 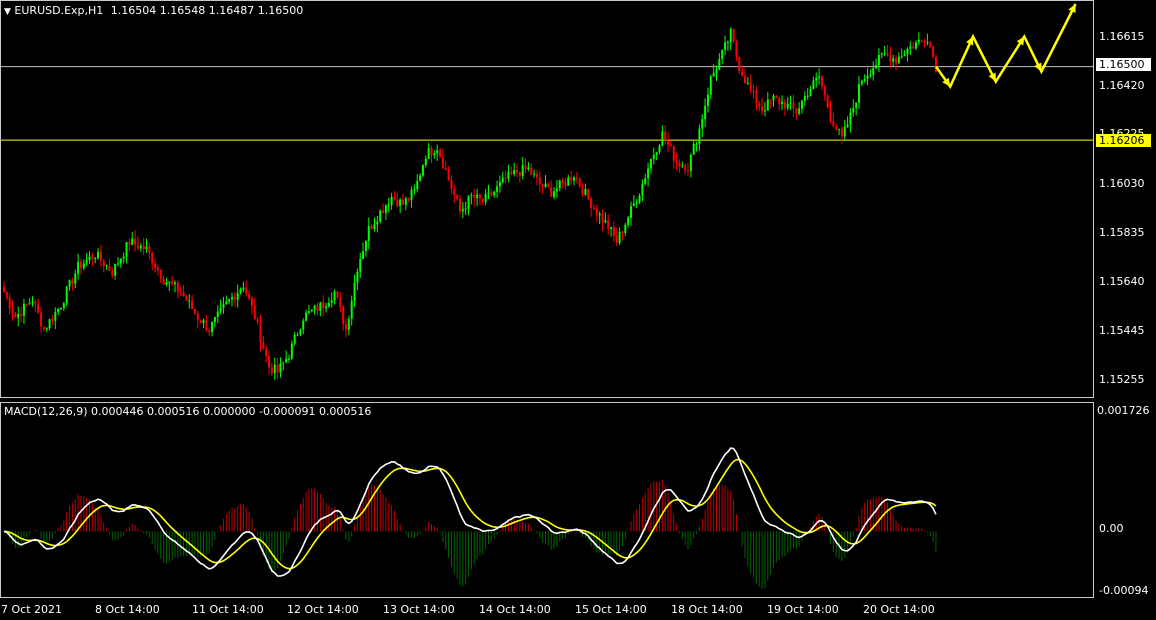 I want to click on time-tick: 20 Oct 14:00, so click(x=899, y=609).